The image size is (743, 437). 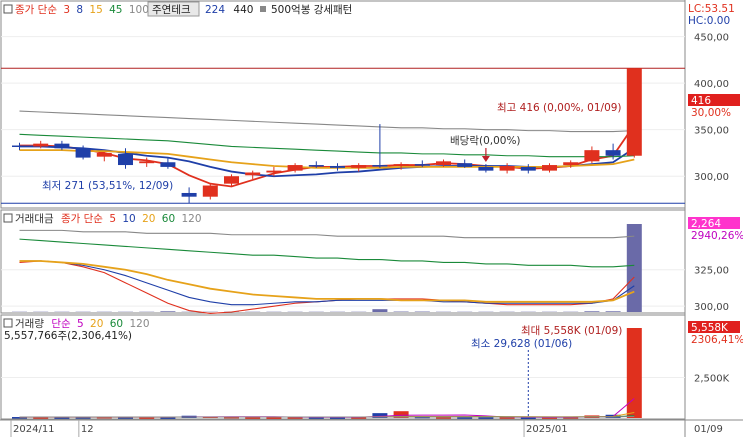 What do you see at coordinates (34, 219) in the screenshot?
I see `trade-value-title: 거래대금` at bounding box center [34, 219].